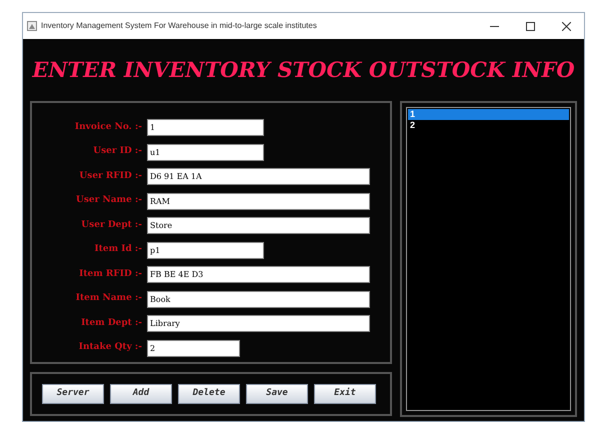 This screenshot has width=592, height=422. Describe the element at coordinates (530, 26) in the screenshot. I see `maximize-icon` at that location.